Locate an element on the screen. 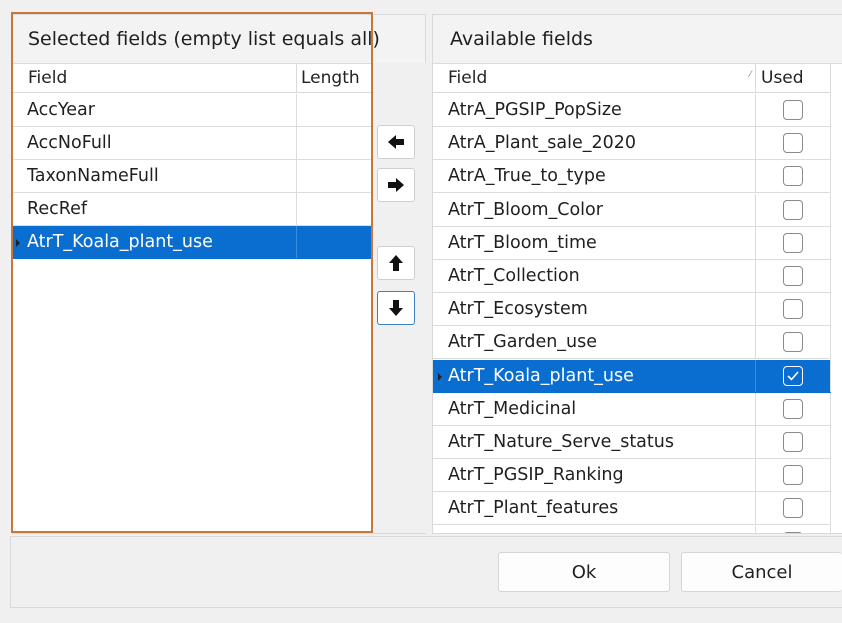  selected-fields-title: Selected fields (empty list equals all) is located at coordinates (204, 39).